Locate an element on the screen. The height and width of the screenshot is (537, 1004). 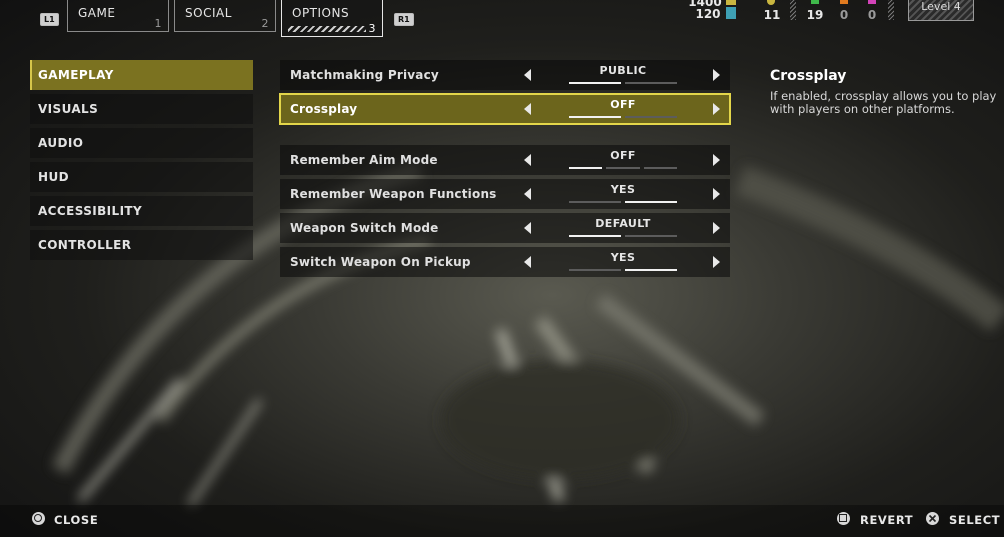
tab-options: OPTIONS 3 is located at coordinates (332, 18).